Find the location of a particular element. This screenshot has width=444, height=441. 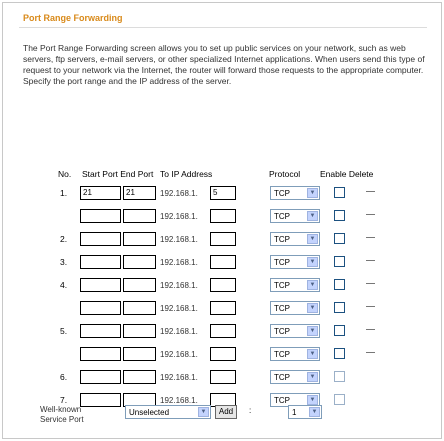

title-divider is located at coordinates (223, 27).